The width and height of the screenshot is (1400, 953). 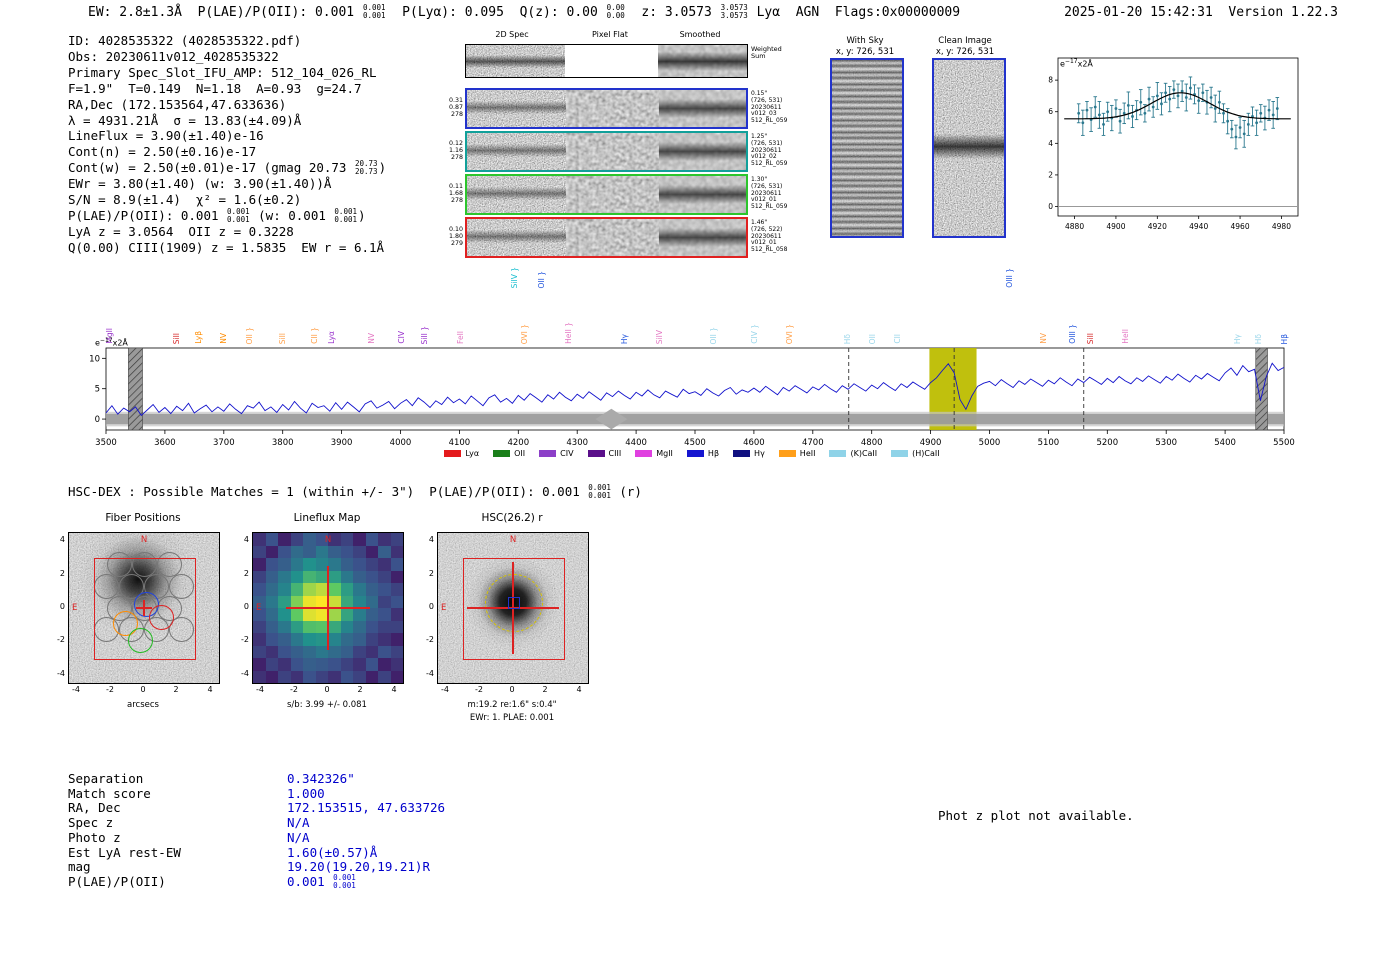 I want to click on row-fiber-stats: 0.31 0.87 278, so click(x=455, y=107).